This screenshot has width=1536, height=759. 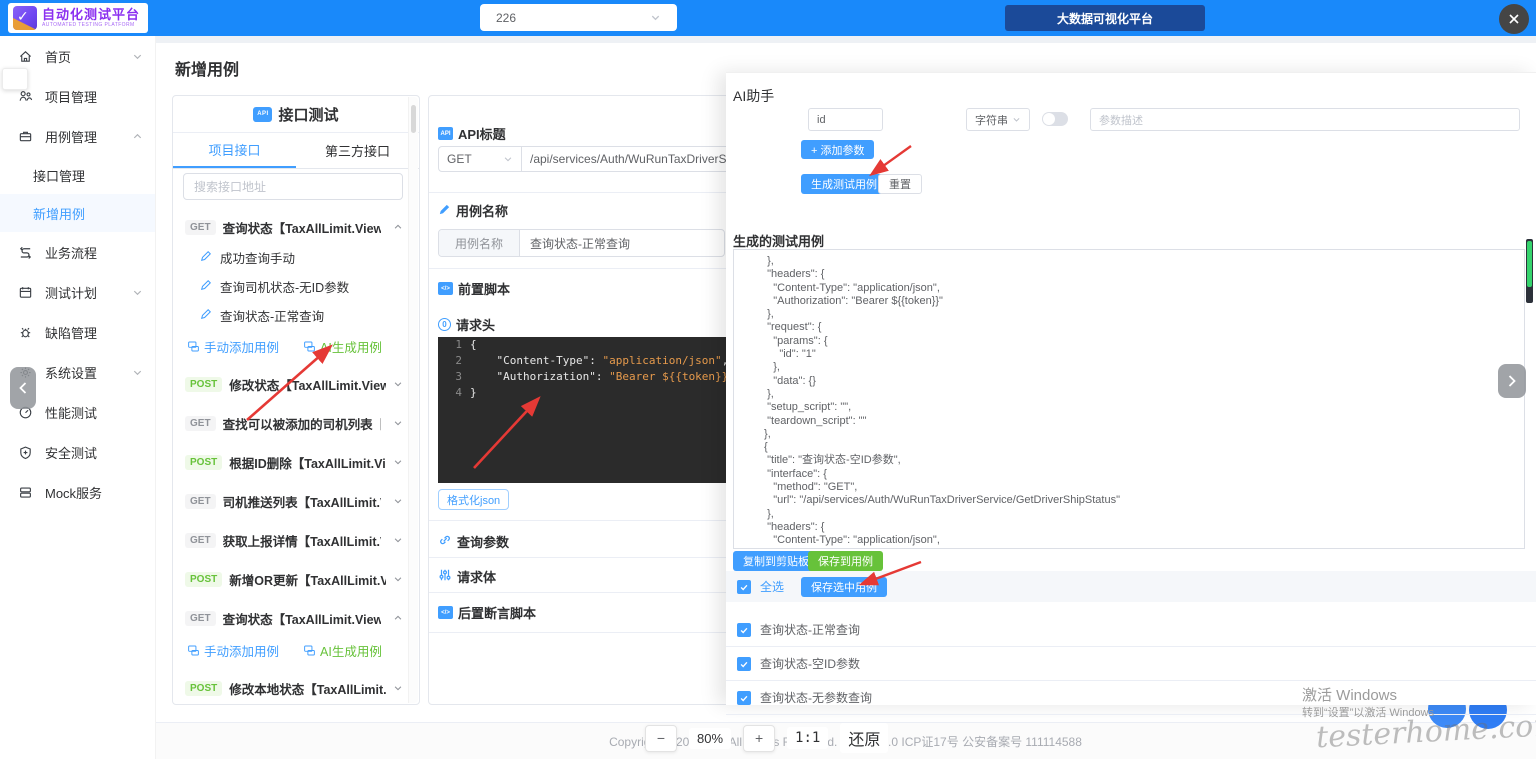 I want to click on link-icon, so click(x=445, y=541).